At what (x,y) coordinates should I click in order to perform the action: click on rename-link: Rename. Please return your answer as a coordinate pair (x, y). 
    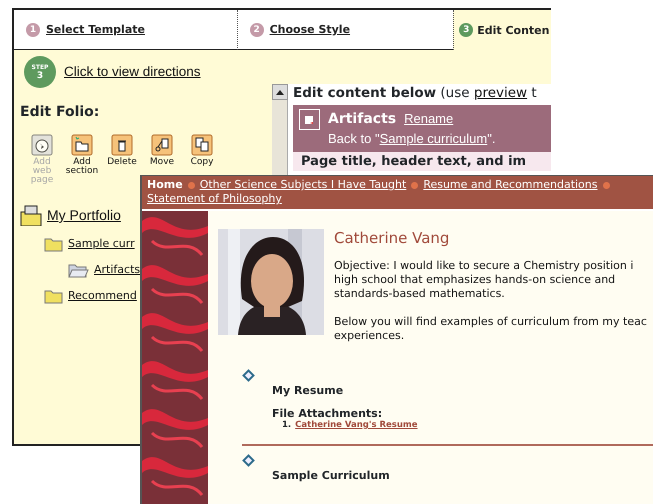
    Looking at the image, I should click on (429, 118).